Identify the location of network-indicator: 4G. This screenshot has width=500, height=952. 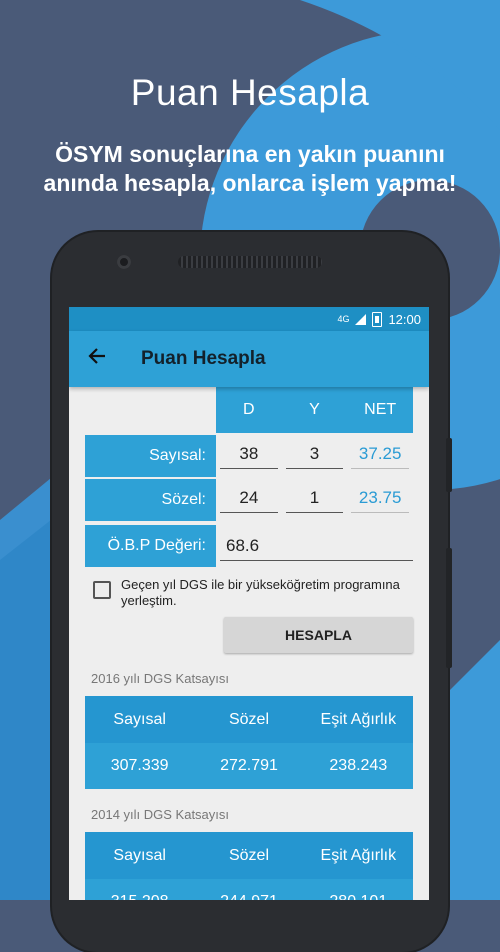
(343, 319).